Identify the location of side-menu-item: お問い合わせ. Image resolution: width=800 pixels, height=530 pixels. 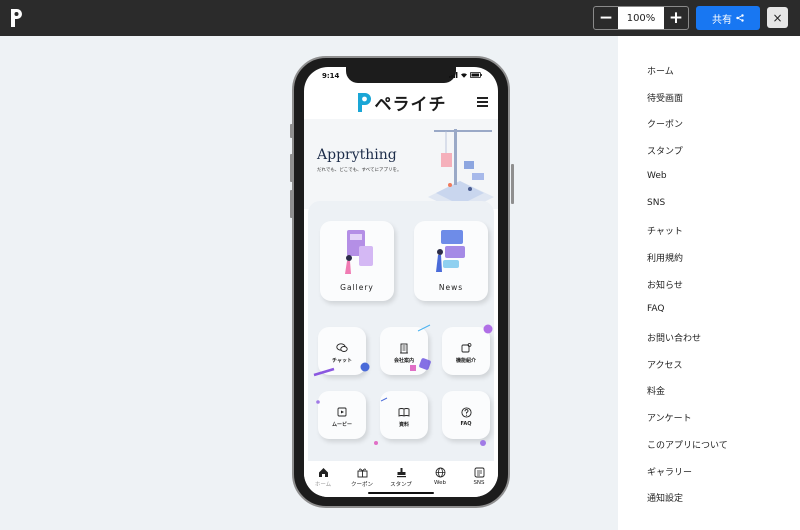
(674, 337).